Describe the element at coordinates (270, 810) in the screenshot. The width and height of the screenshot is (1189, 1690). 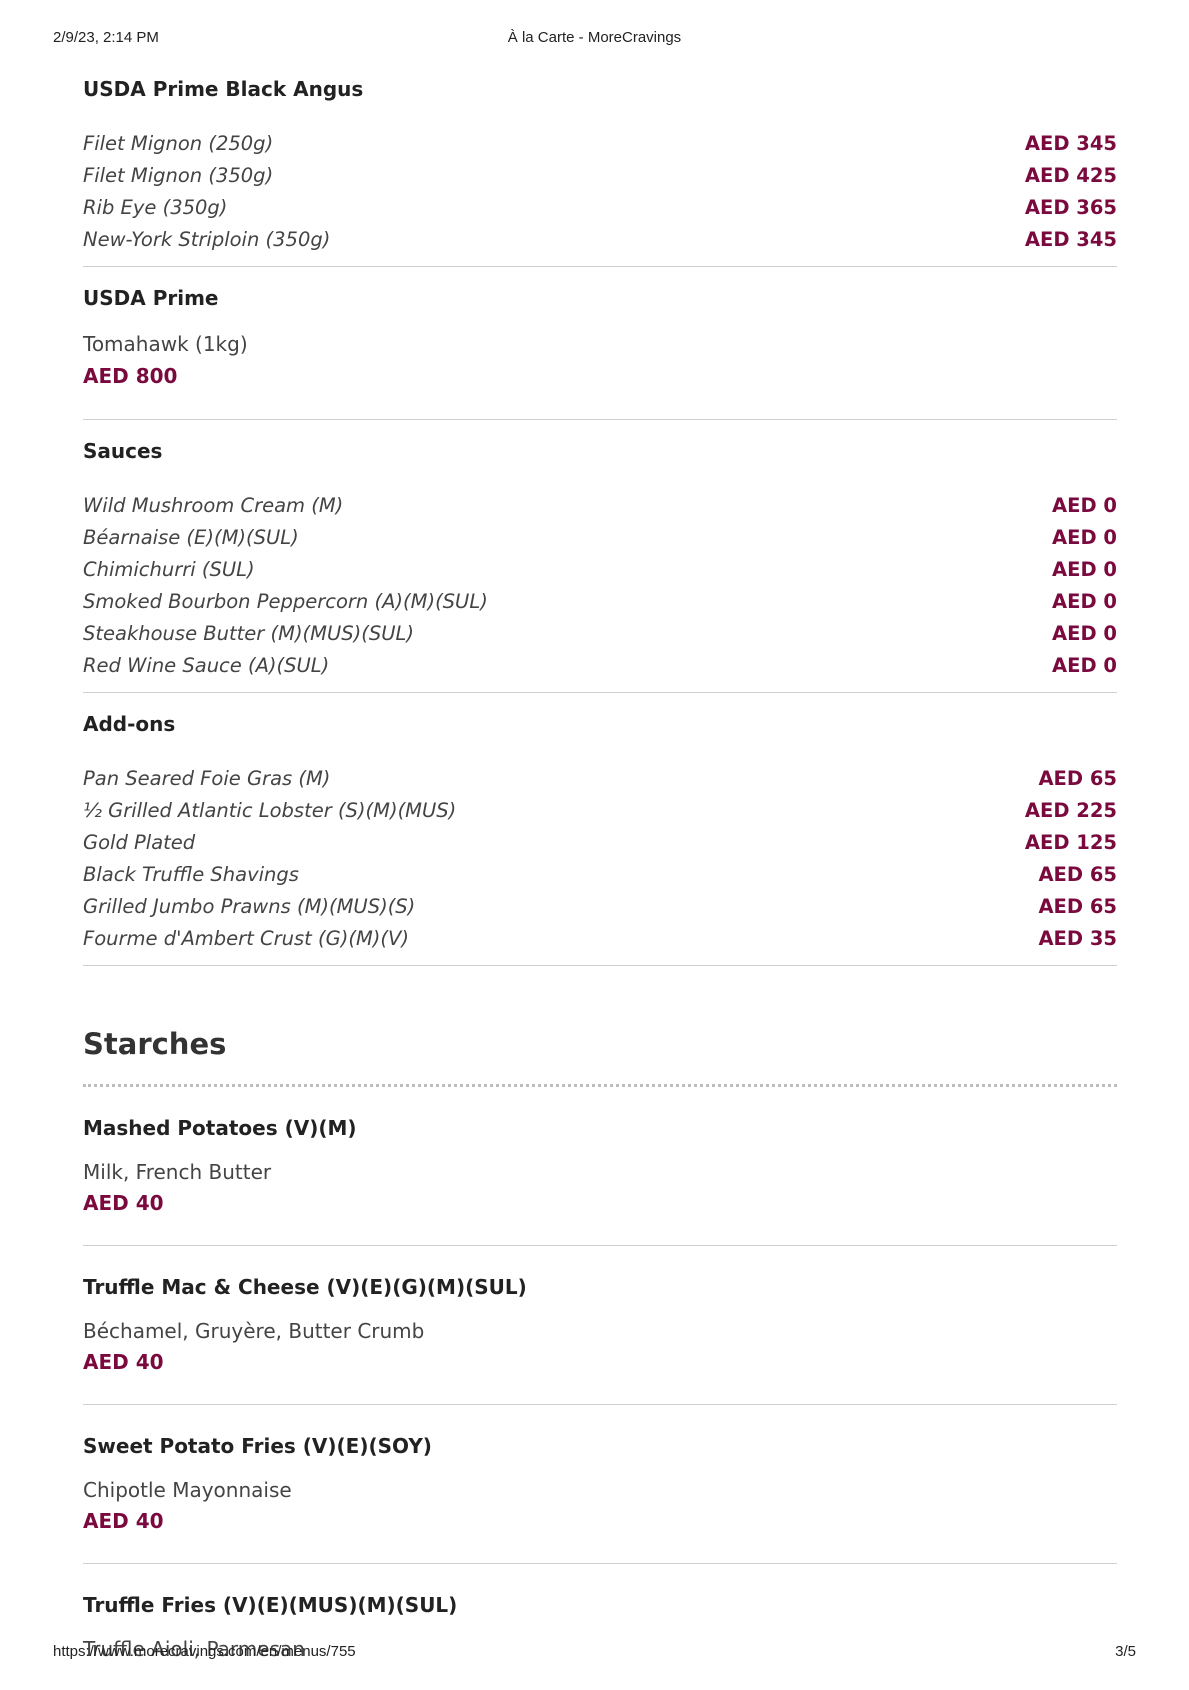
I see `item-name: ½ Grilled Atlantic Lobster (S)(M)(MUS)` at that location.